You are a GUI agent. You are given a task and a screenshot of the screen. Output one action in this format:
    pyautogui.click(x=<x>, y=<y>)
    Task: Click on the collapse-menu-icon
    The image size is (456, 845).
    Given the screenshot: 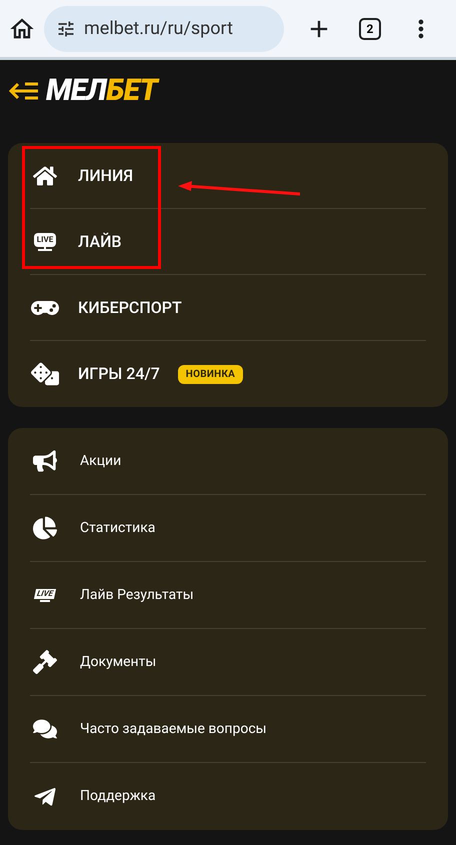 What is the action you would take?
    pyautogui.click(x=23, y=91)
    